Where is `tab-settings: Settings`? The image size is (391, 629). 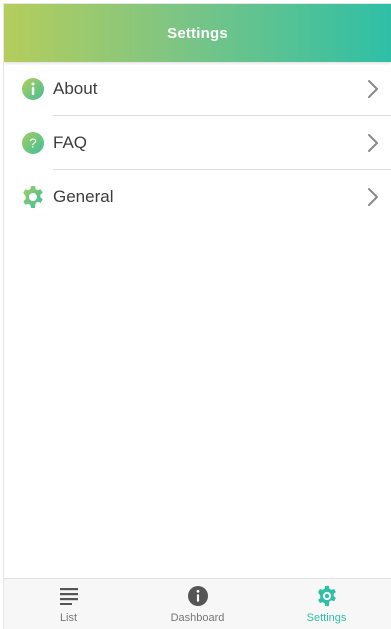
tab-settings: Settings is located at coordinates (326, 604).